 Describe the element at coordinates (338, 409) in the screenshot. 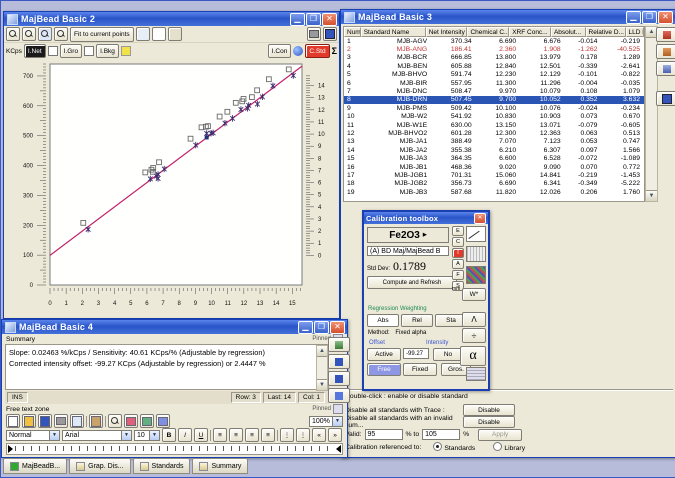

I see `pin-icon` at that location.